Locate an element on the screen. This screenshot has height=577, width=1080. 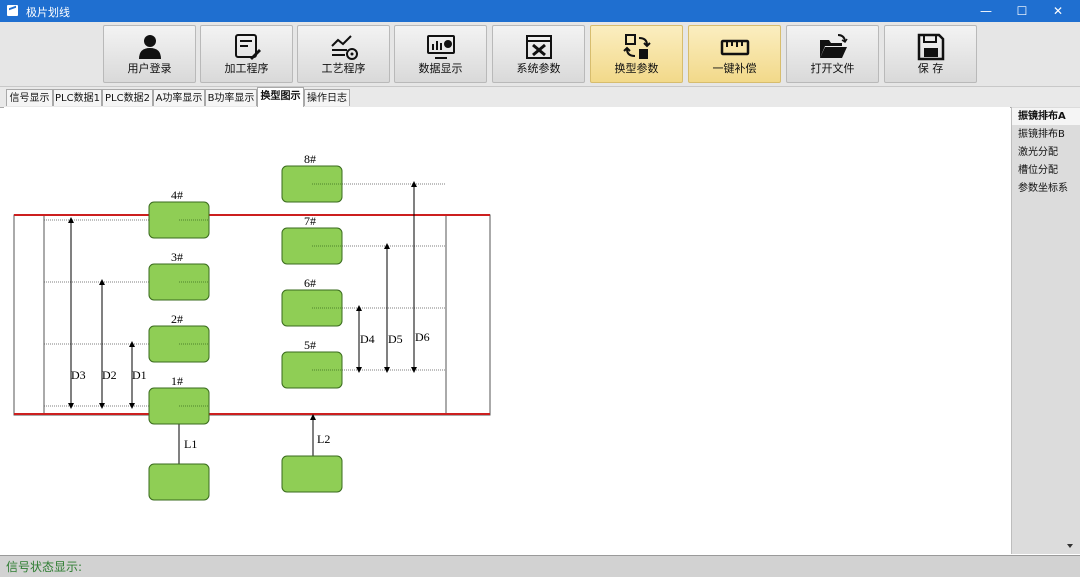
save-button: 保 存 is located at coordinates (930, 54).